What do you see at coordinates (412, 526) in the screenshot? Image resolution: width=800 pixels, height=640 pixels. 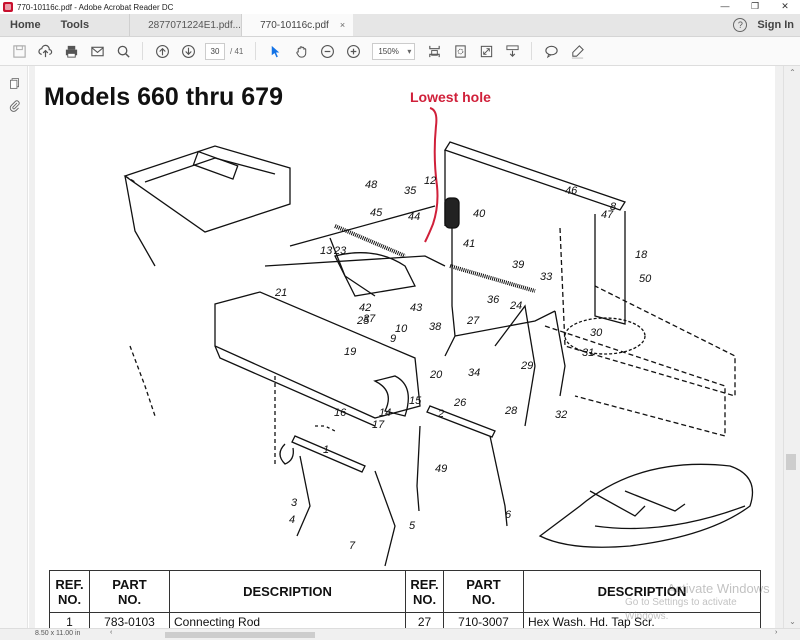 I see `callout-label-5: 5` at bounding box center [412, 526].